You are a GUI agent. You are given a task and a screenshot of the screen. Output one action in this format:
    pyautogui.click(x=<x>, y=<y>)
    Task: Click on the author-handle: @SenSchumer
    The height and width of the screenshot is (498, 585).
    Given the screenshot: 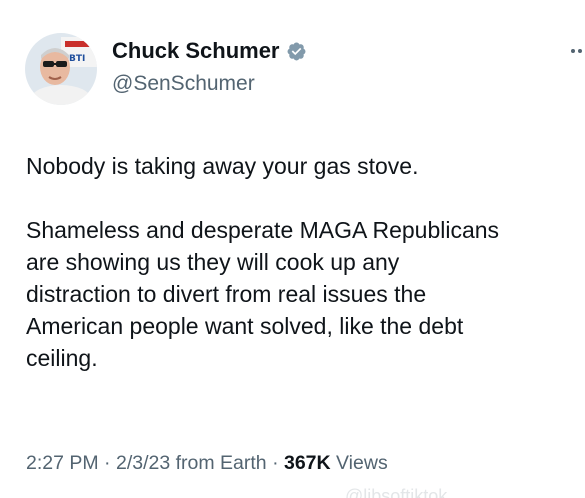 What is the action you would take?
    pyautogui.click(x=183, y=84)
    